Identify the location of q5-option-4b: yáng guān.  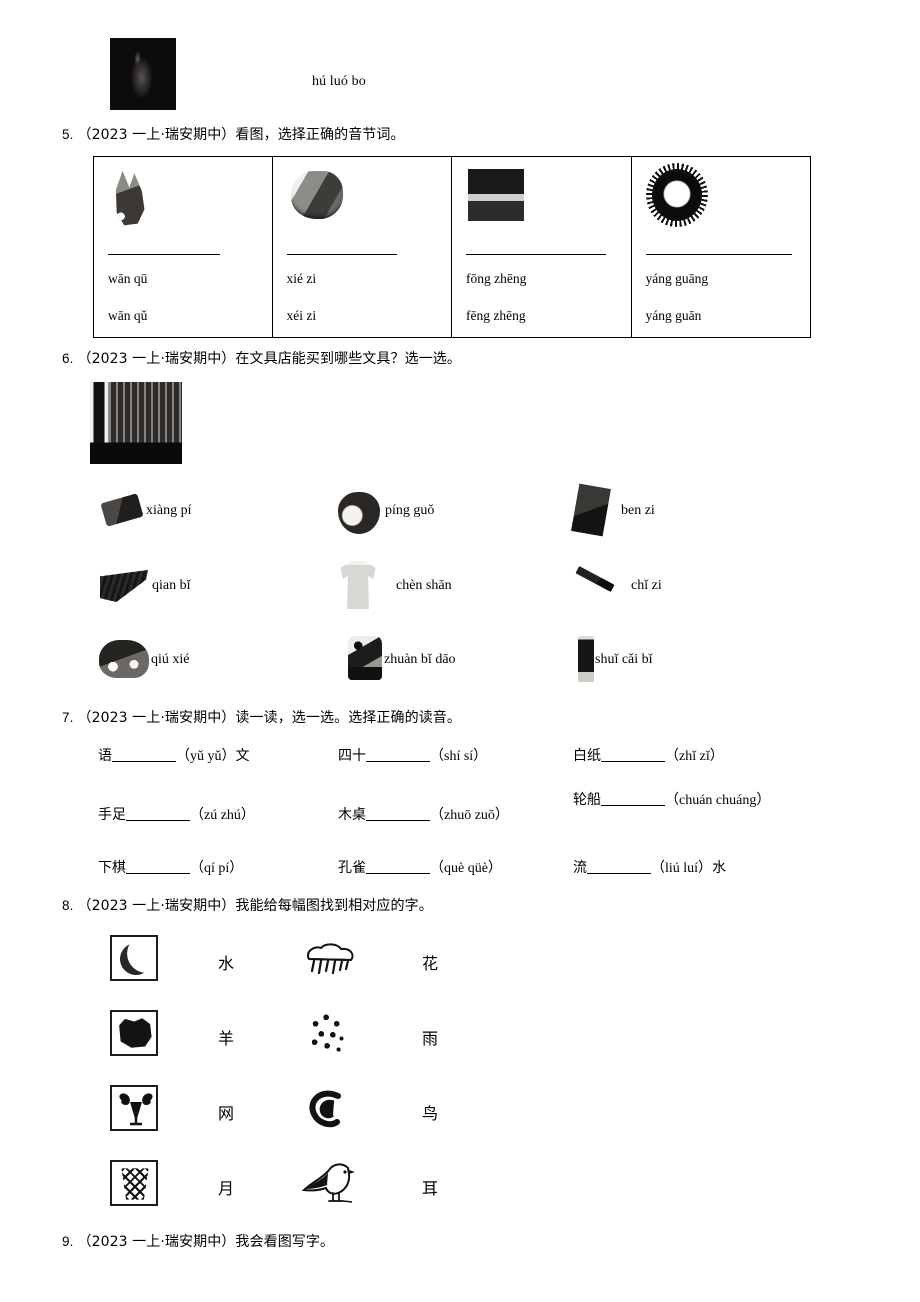
(674, 316).